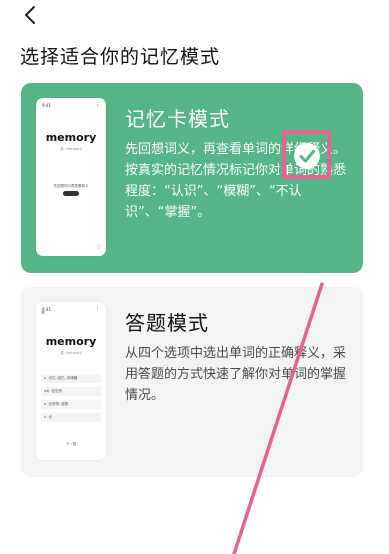 Image resolution: width=389 pixels, height=554 pixels. Describe the element at coordinates (120, 57) in the screenshot. I see `page-title: 选择适合你的记忆模式` at that location.